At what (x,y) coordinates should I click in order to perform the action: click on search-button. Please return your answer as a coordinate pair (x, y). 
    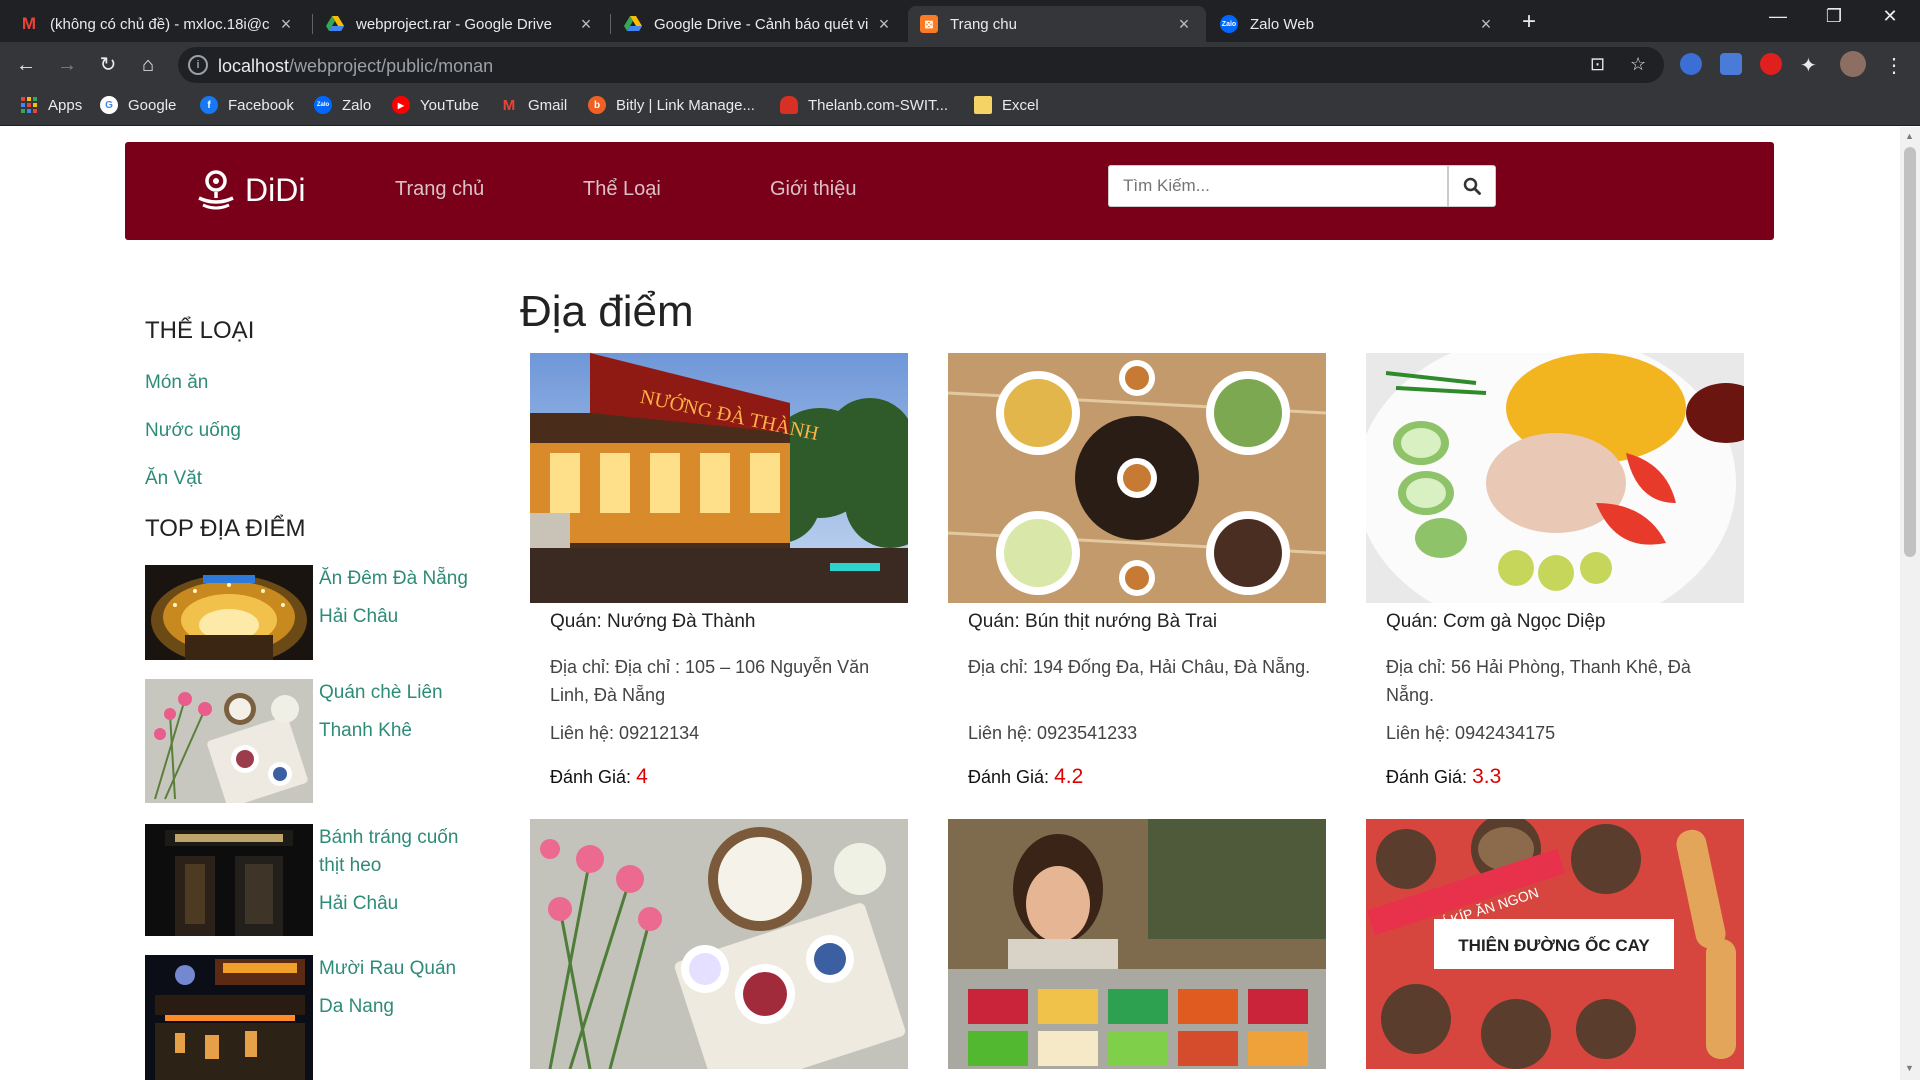
    Looking at the image, I should click on (1472, 186).